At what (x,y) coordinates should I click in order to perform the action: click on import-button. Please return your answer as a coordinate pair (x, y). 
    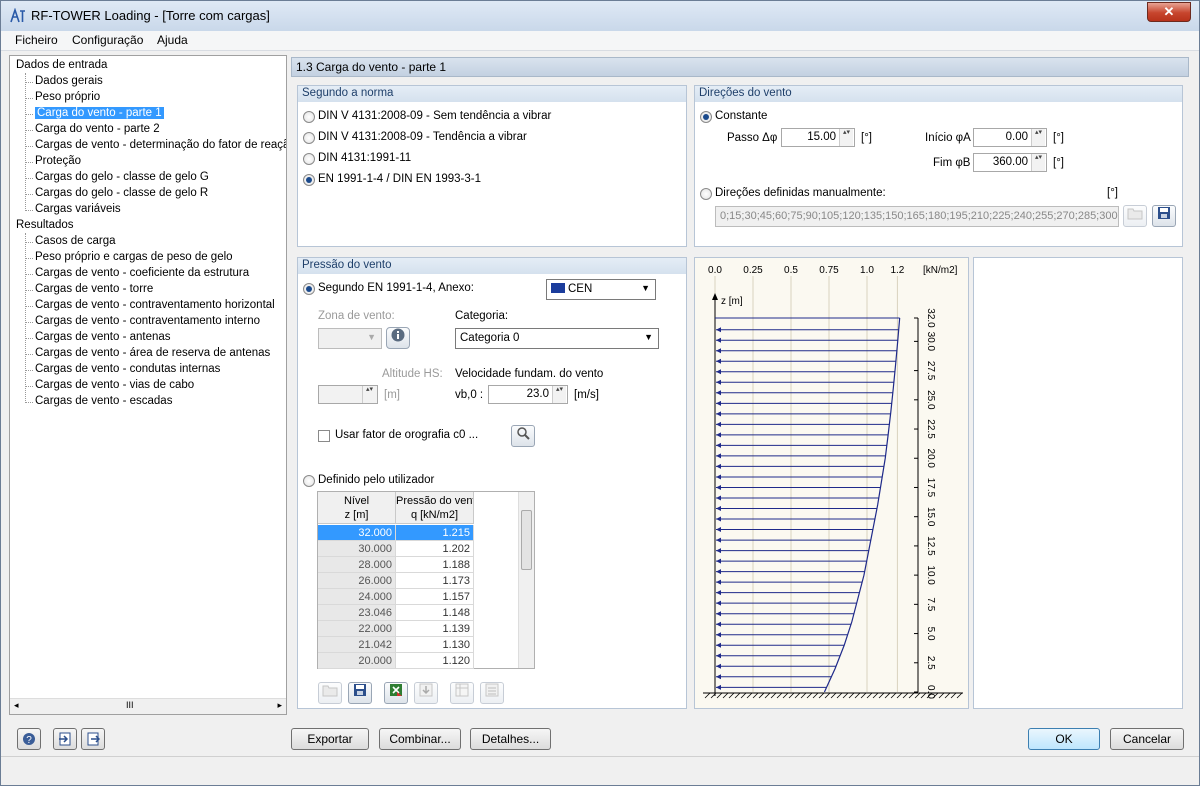
    Looking at the image, I should click on (426, 693).